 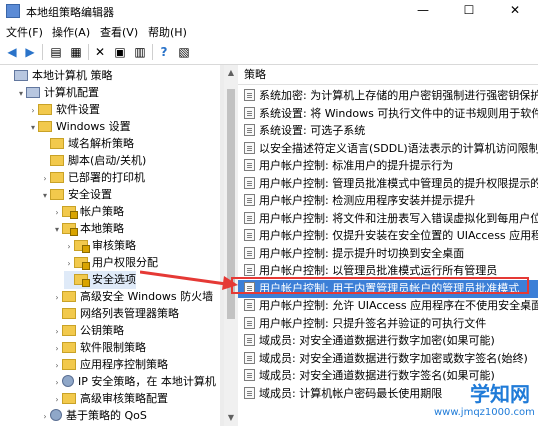 I want to click on policy-row: 用户帐户控制: 将文件和注册表写入错误虚拟化到每用户位置, so click(x=388, y=219).